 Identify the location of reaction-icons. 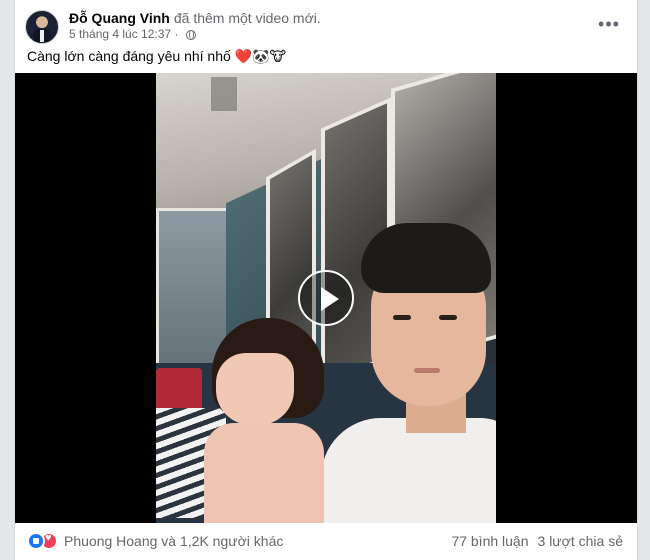
(44, 541).